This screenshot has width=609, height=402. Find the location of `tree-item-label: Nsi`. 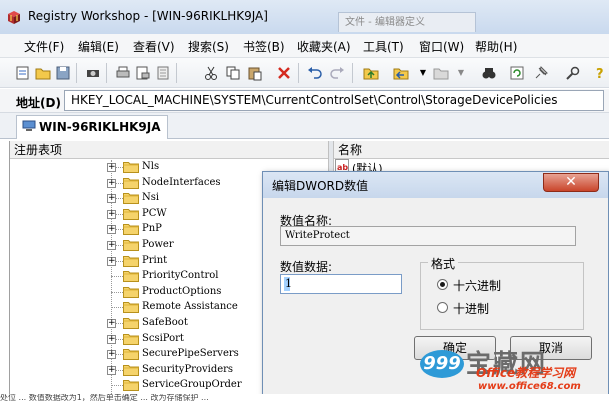

tree-item-label: Nsi is located at coordinates (151, 198).